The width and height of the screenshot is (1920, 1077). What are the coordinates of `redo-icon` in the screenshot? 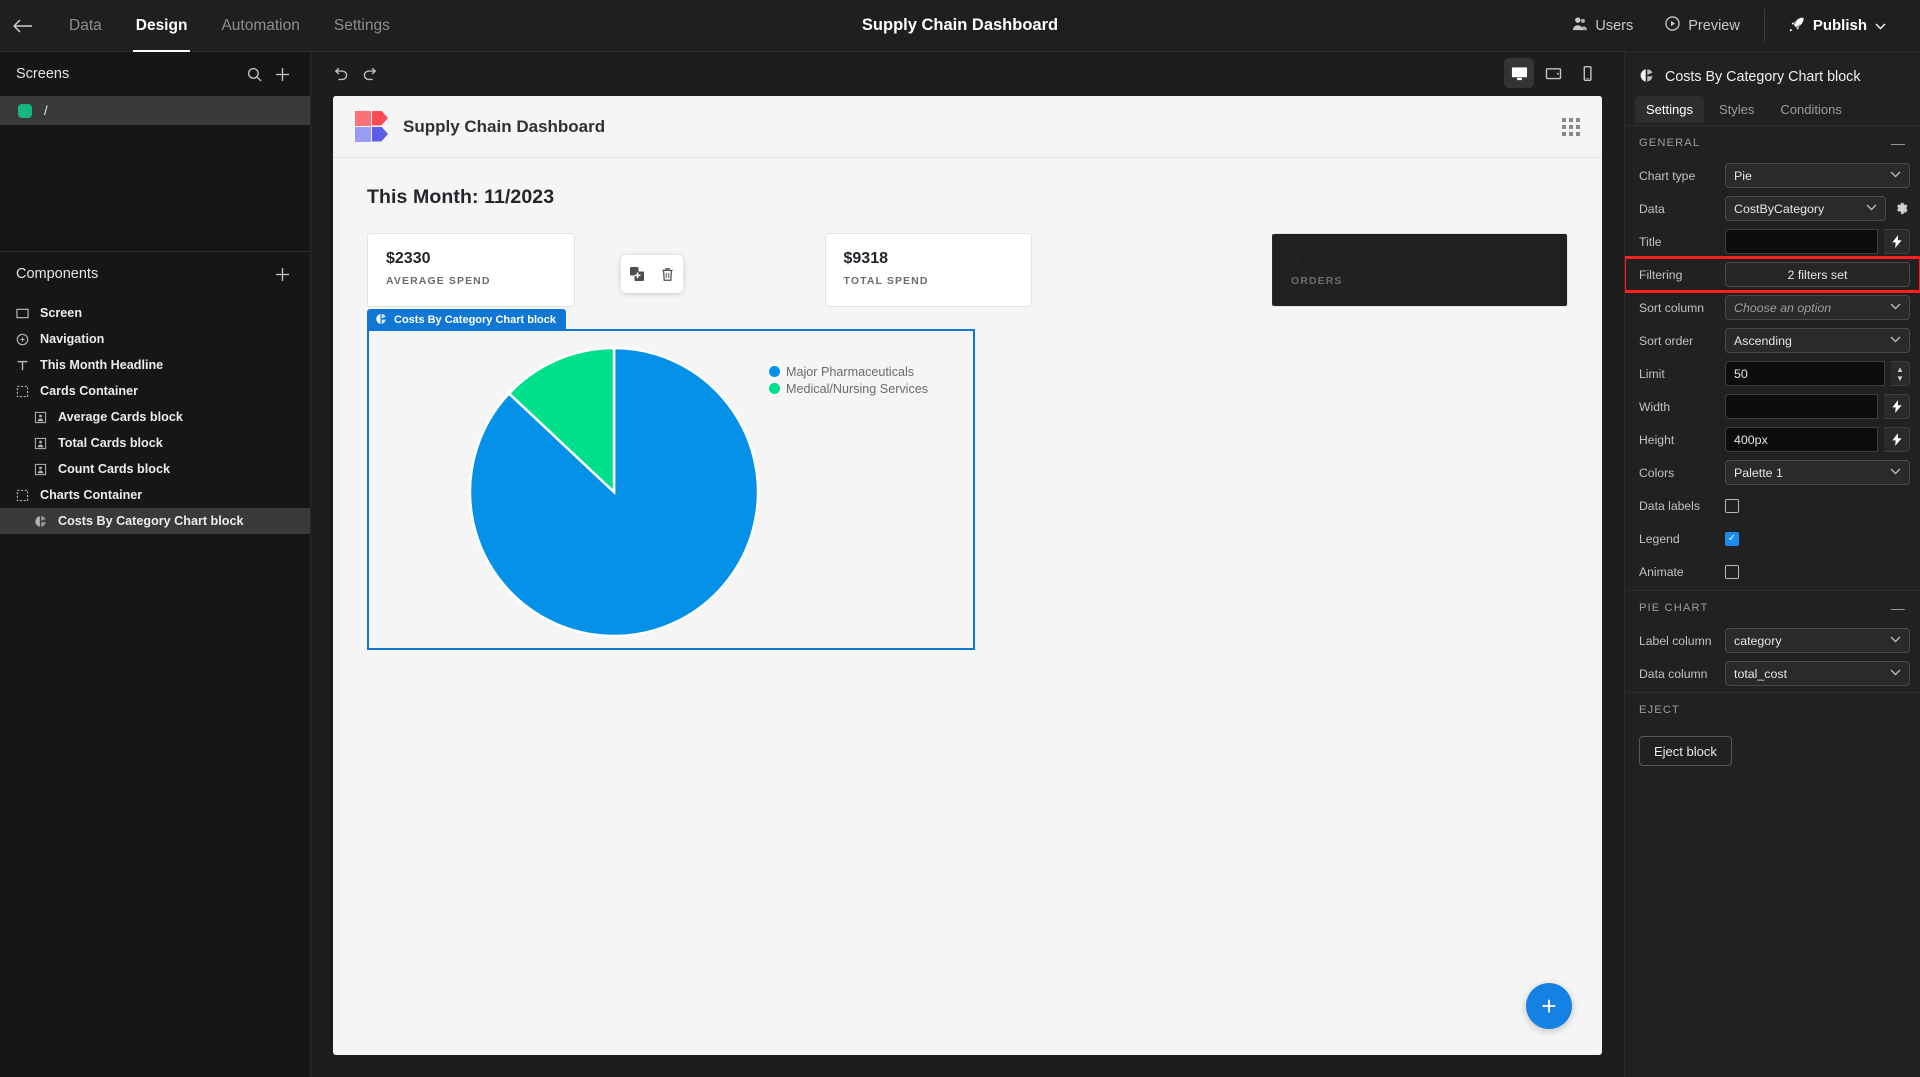 It's located at (370, 74).